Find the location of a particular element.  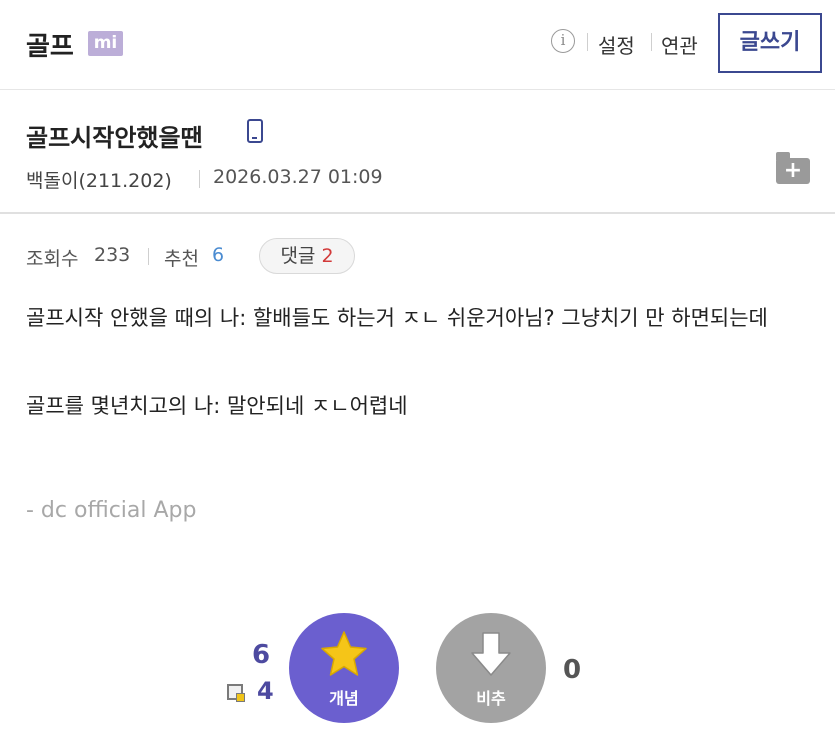

upvote-button: 개념 is located at coordinates (344, 668).